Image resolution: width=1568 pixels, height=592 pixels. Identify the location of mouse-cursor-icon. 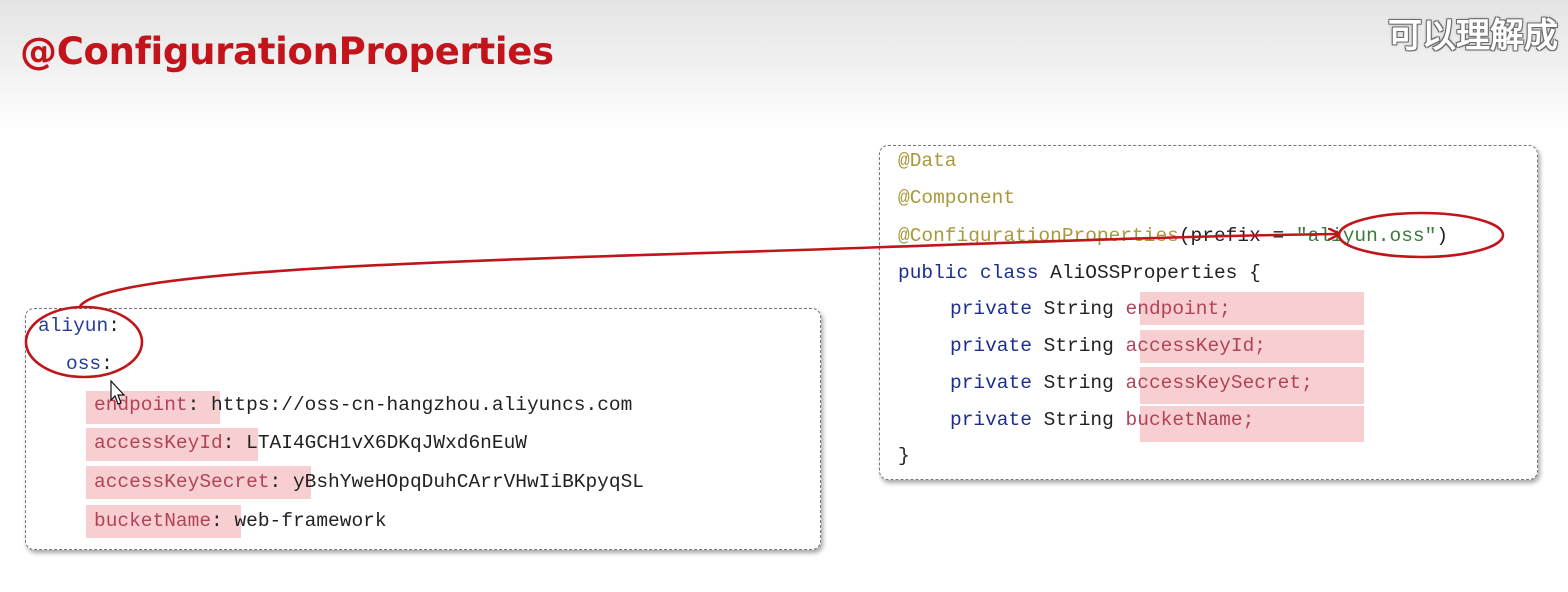
(118, 392).